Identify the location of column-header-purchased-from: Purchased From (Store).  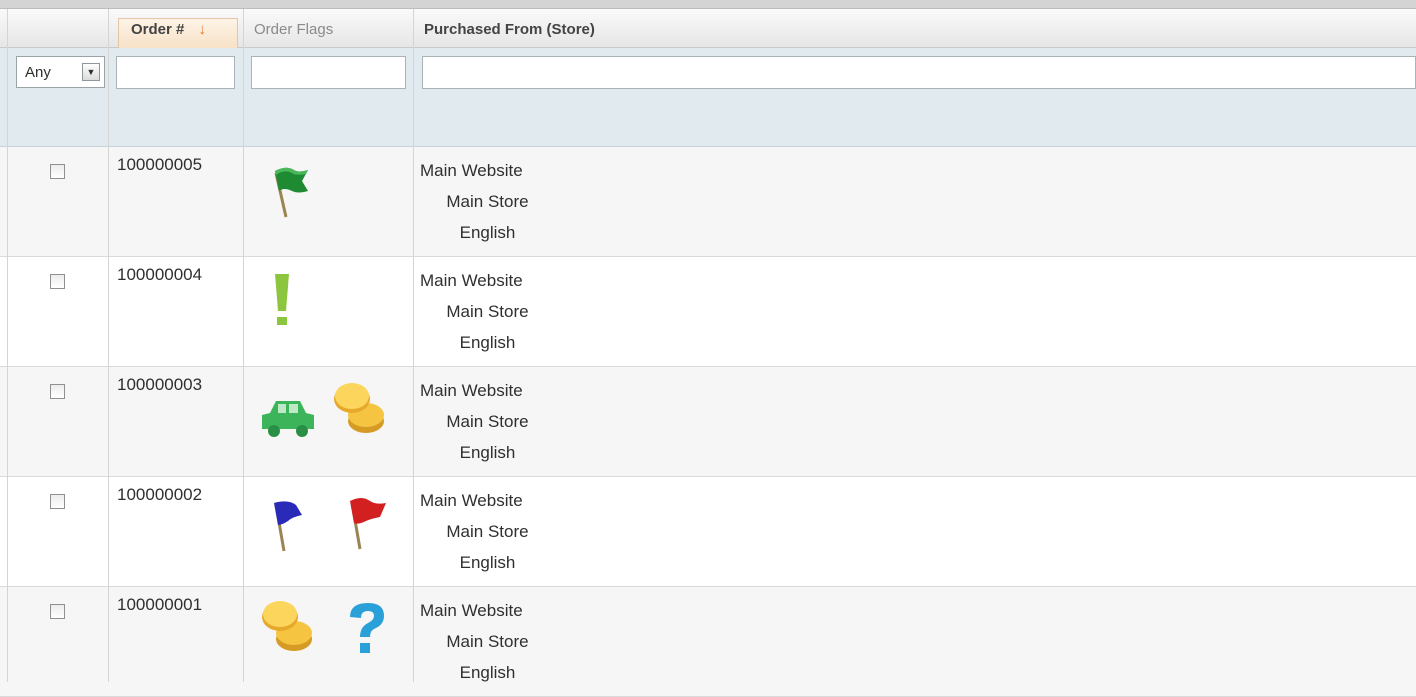
(509, 28).